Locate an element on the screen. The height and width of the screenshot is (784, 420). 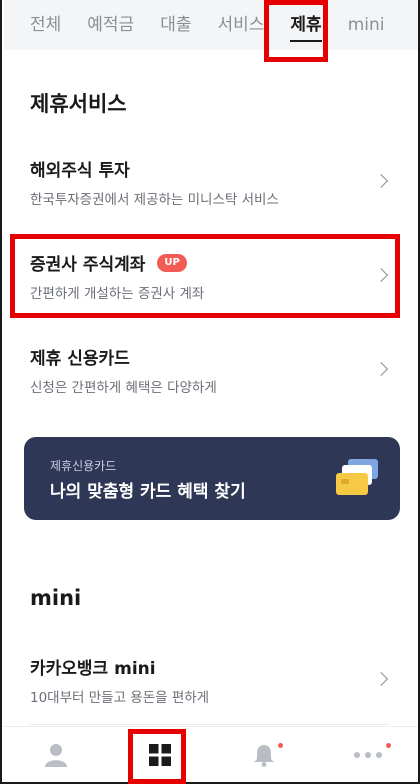
bell-icon is located at coordinates (264, 756).